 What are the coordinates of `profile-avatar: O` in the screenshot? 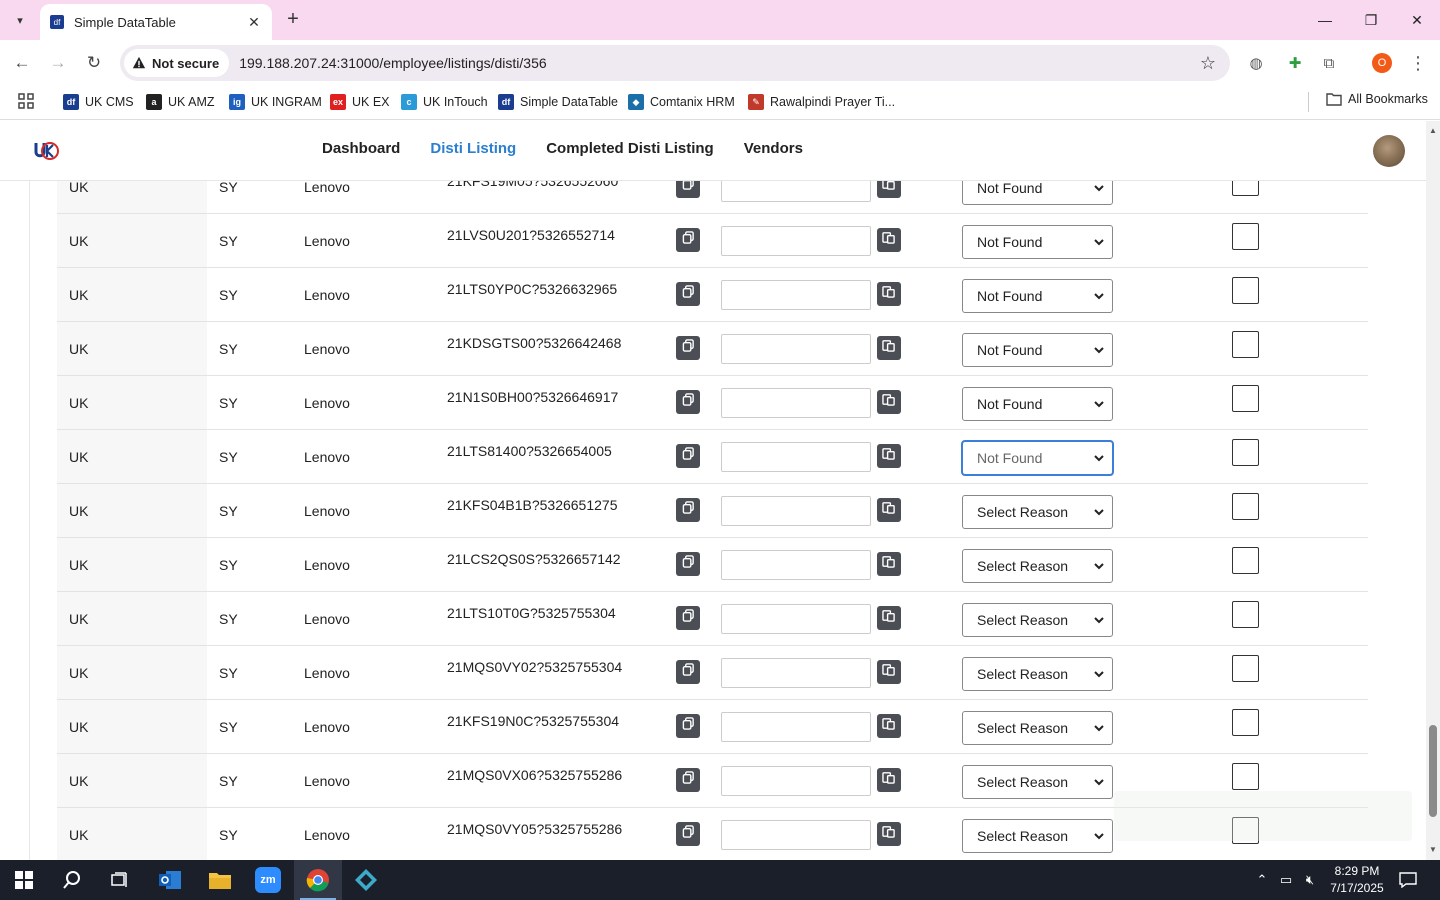 It's located at (1382, 63).